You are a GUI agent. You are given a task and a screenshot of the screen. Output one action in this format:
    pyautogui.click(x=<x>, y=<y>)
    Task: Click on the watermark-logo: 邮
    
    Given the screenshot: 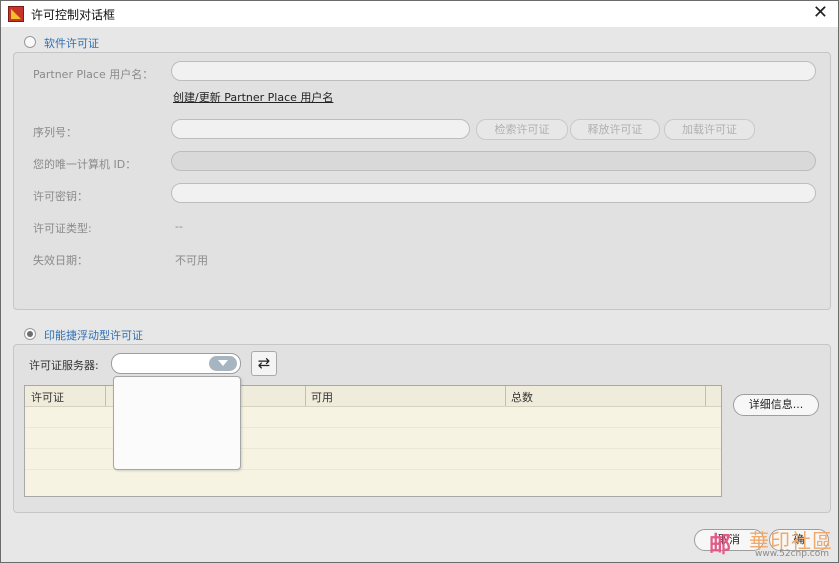 What is the action you would take?
    pyautogui.click(x=720, y=545)
    